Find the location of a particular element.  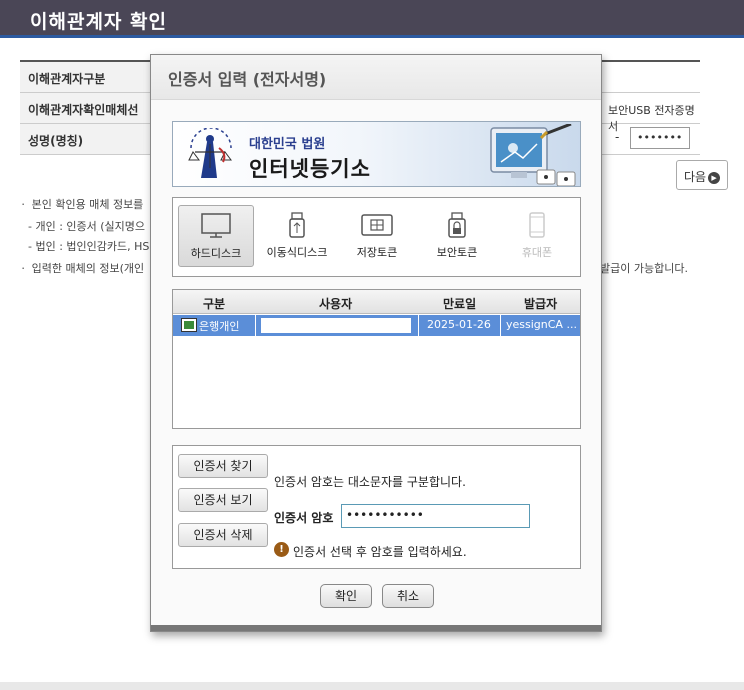

usb-icon is located at coordinates (297, 225).